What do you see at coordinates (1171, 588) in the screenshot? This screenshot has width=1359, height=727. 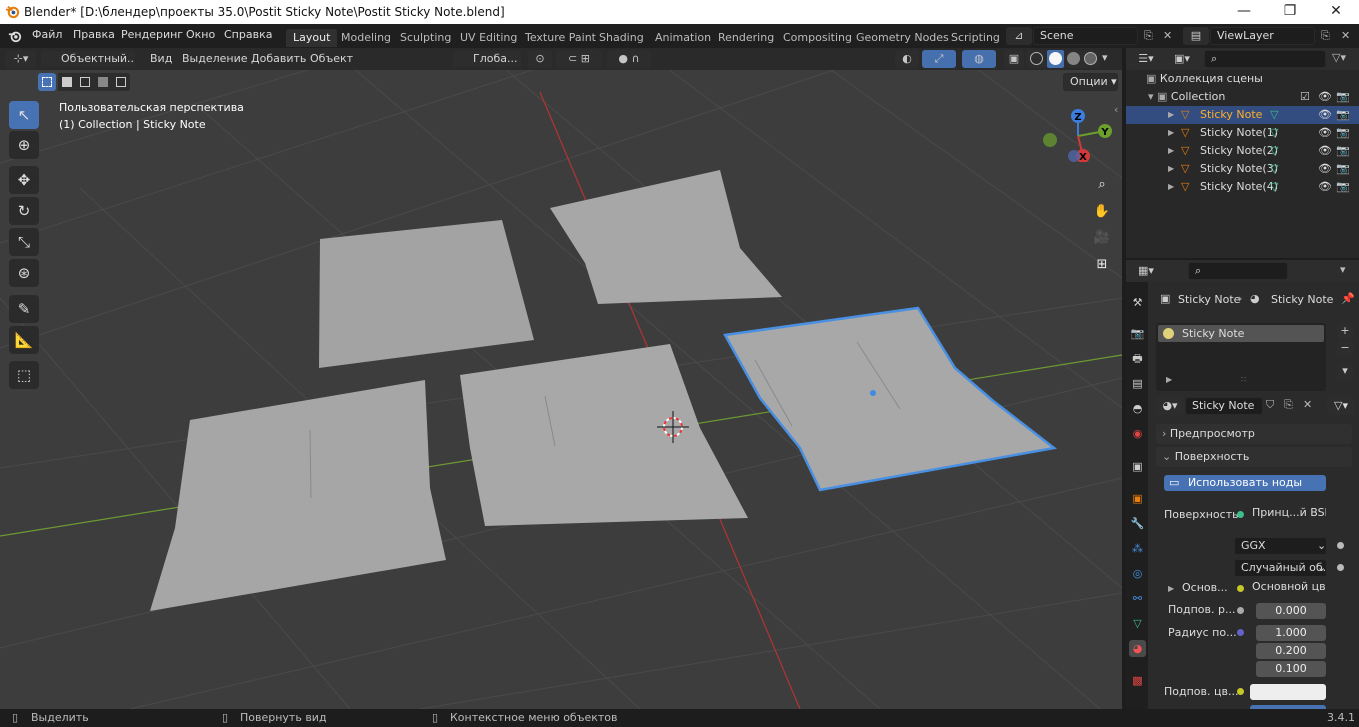 I see `base-color-expand-icon: ▶` at bounding box center [1171, 588].